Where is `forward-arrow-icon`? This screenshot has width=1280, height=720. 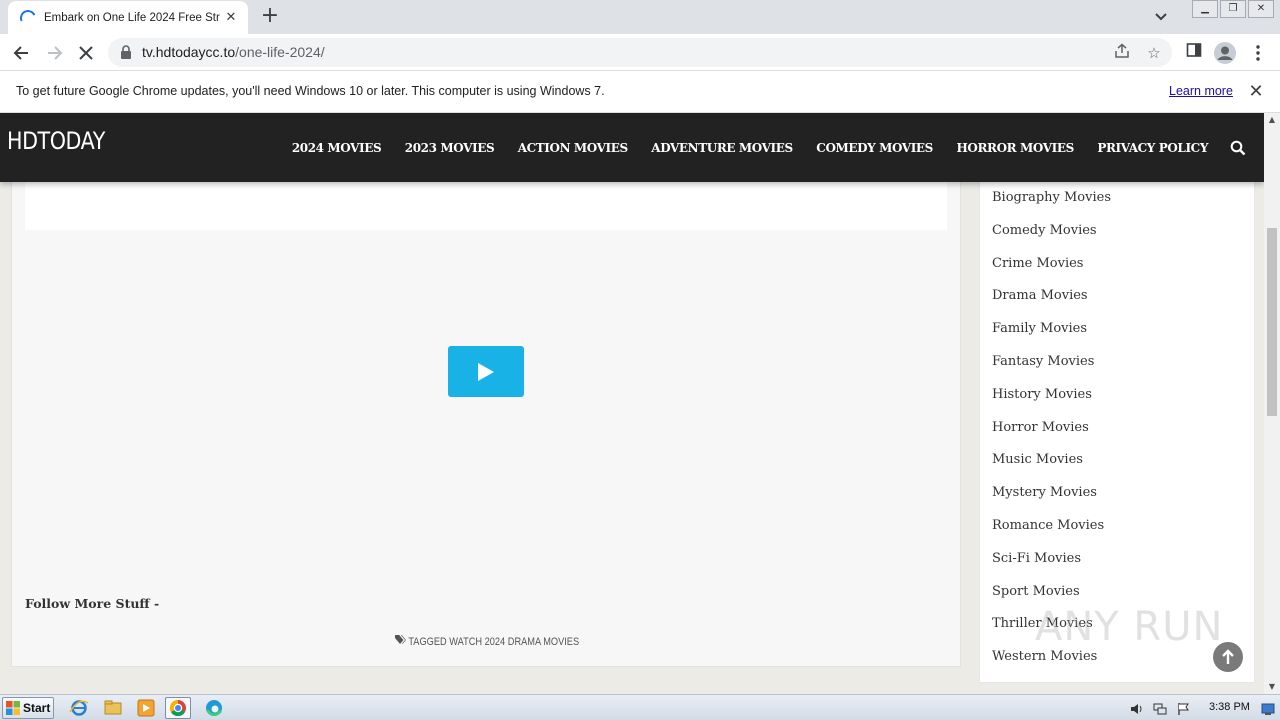 forward-arrow-icon is located at coordinates (54, 53).